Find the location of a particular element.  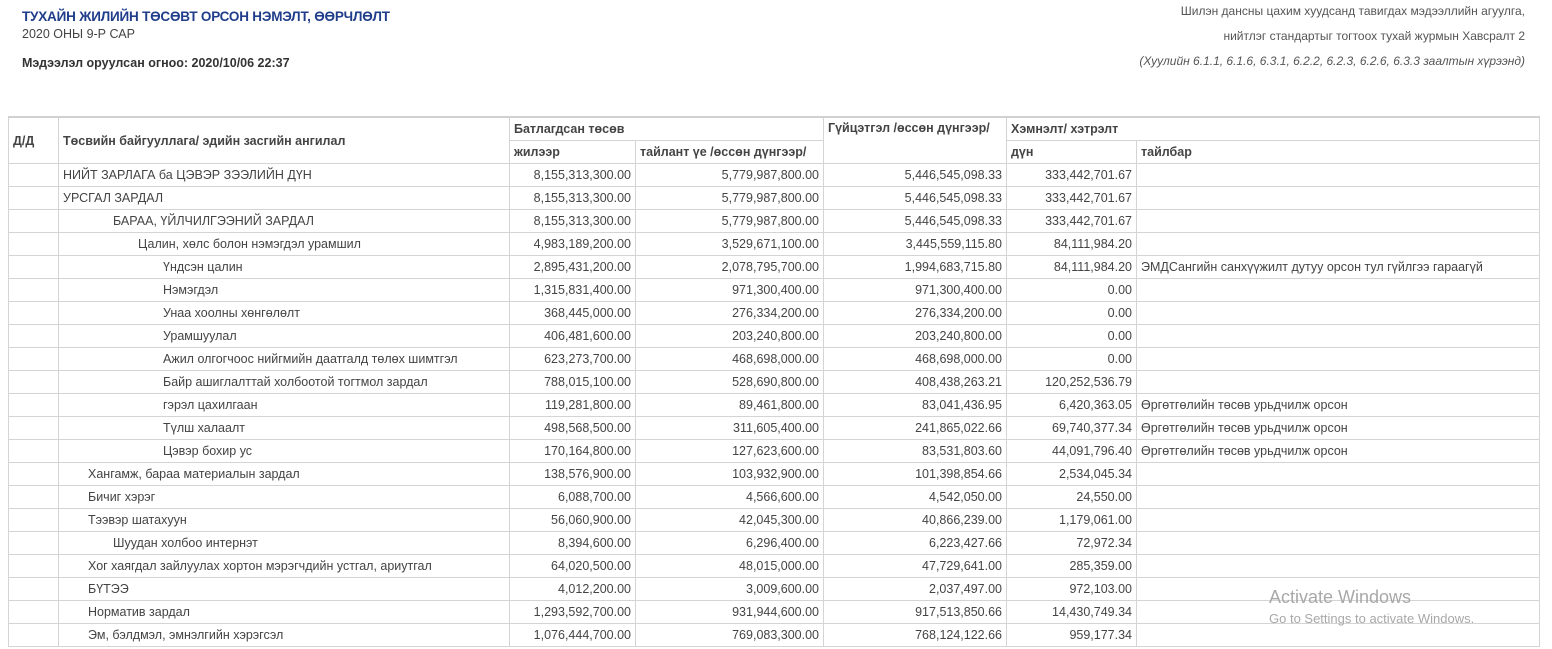

row-amount-cell: 72,972.34 is located at coordinates (1071, 543).